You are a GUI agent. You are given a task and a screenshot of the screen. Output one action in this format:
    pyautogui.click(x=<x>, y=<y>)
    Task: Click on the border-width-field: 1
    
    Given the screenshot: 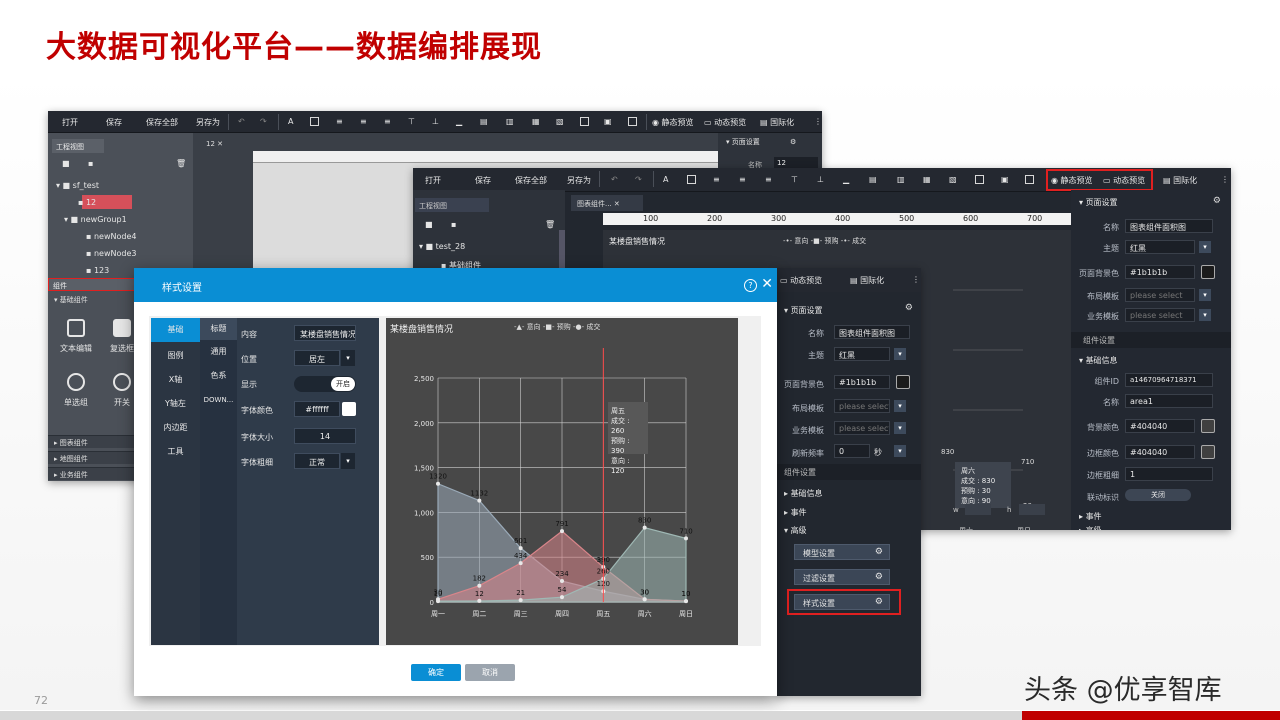 What is the action you would take?
    pyautogui.click(x=1169, y=474)
    